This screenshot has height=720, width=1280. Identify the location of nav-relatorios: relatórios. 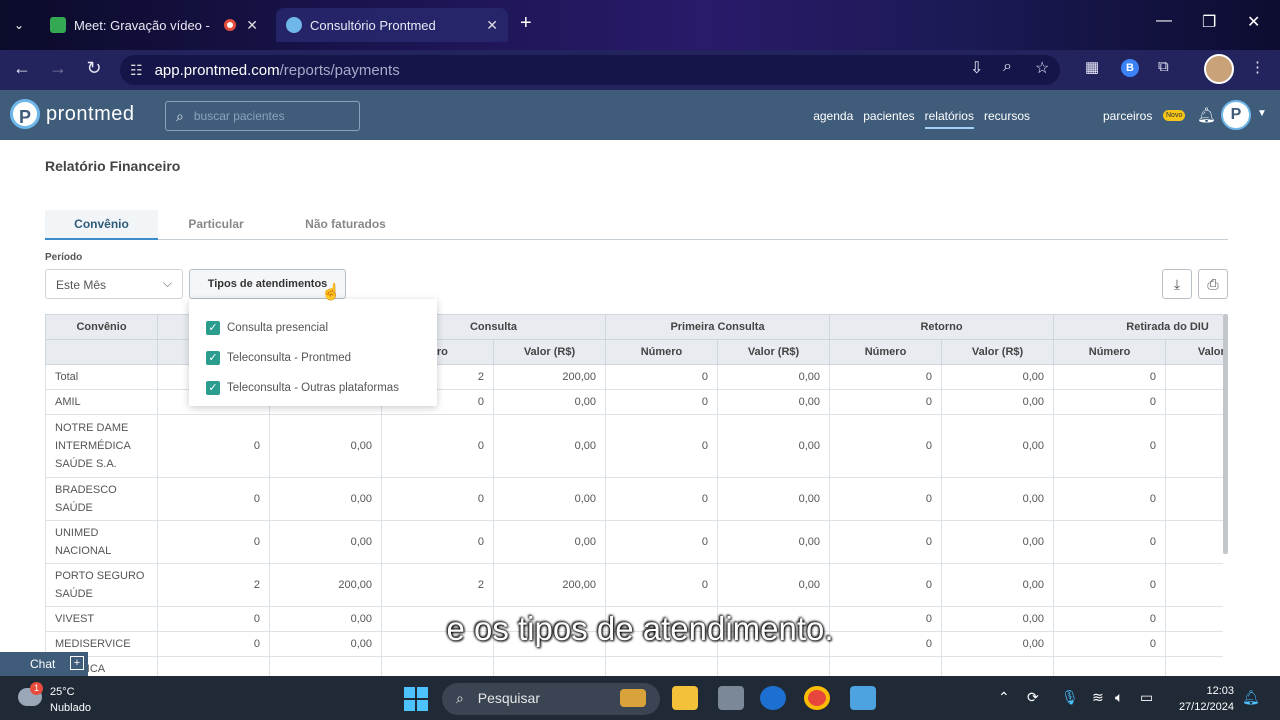
(949, 119).